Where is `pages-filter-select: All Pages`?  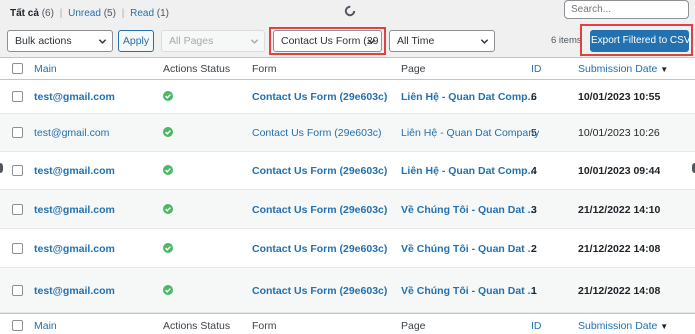 pages-filter-select: All Pages is located at coordinates (213, 41).